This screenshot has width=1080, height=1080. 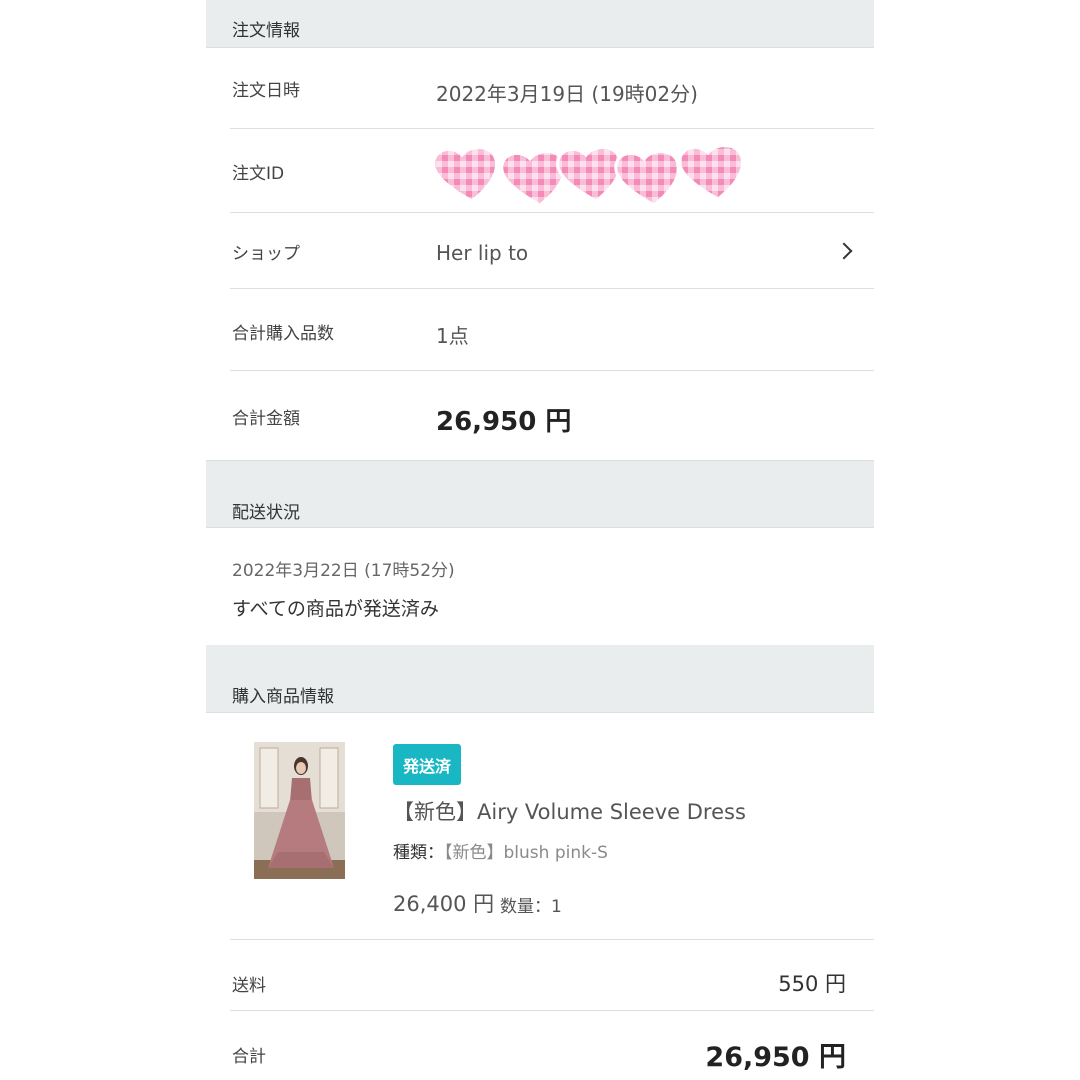 What do you see at coordinates (452, 336) in the screenshot?
I see `item-count-value: 1点` at bounding box center [452, 336].